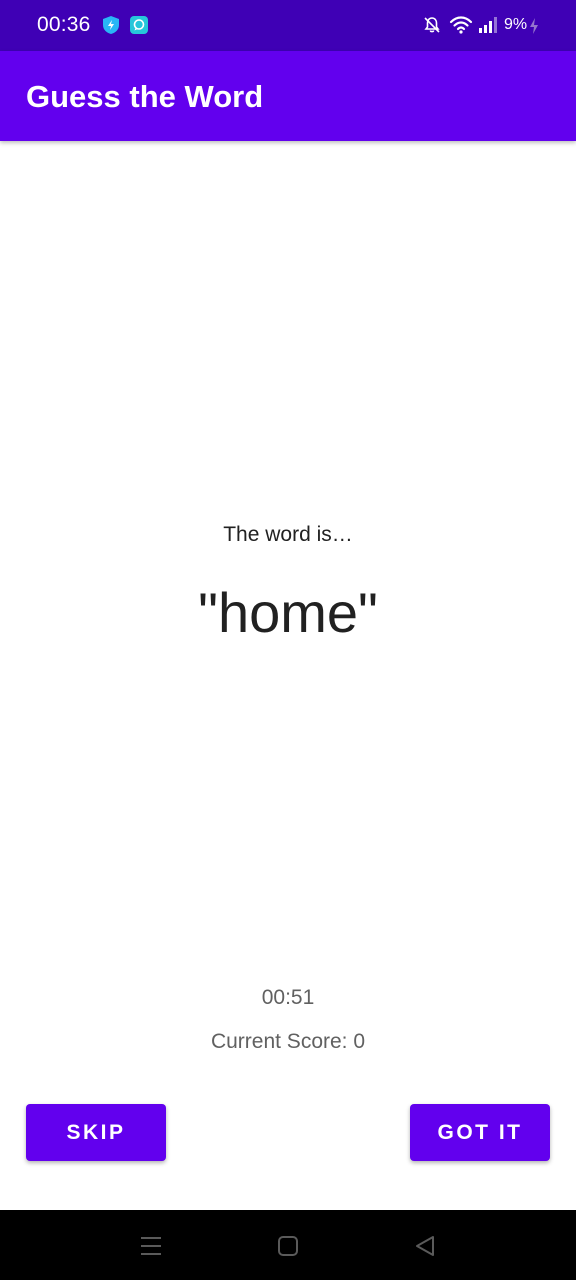 This screenshot has width=576, height=1280. I want to click on score-text: Current Score: 0, so click(288, 1042).